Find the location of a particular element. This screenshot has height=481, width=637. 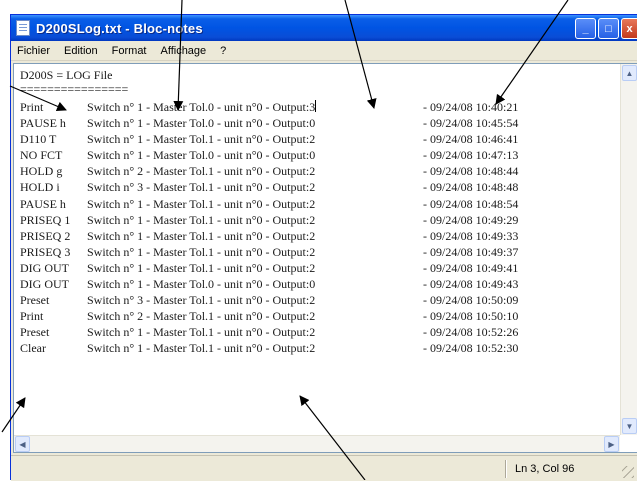

log-command: NO FCT is located at coordinates (41, 155).